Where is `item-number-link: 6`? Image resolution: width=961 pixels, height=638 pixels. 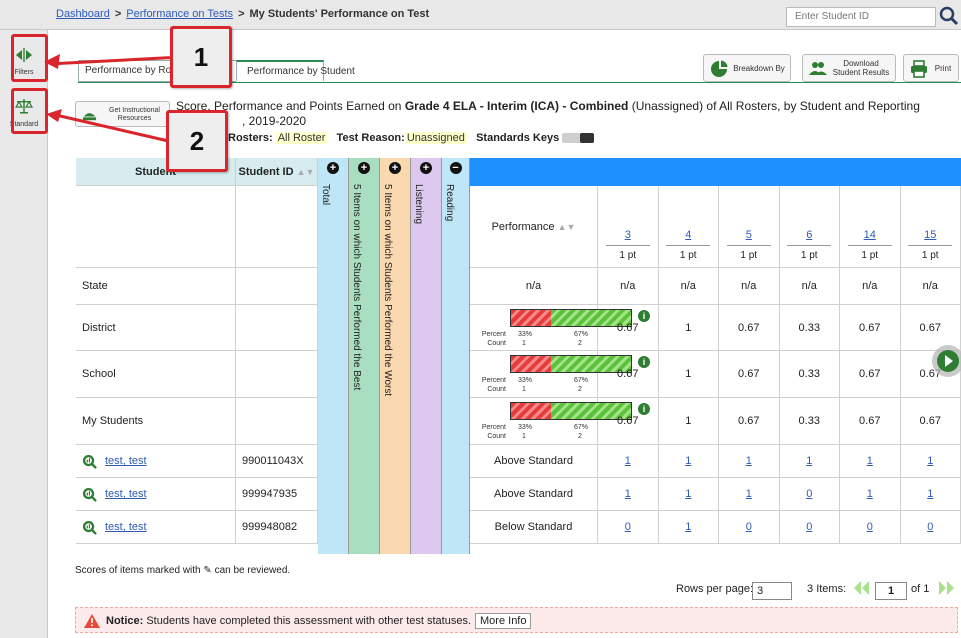
item-number-link: 6 is located at coordinates (809, 235).